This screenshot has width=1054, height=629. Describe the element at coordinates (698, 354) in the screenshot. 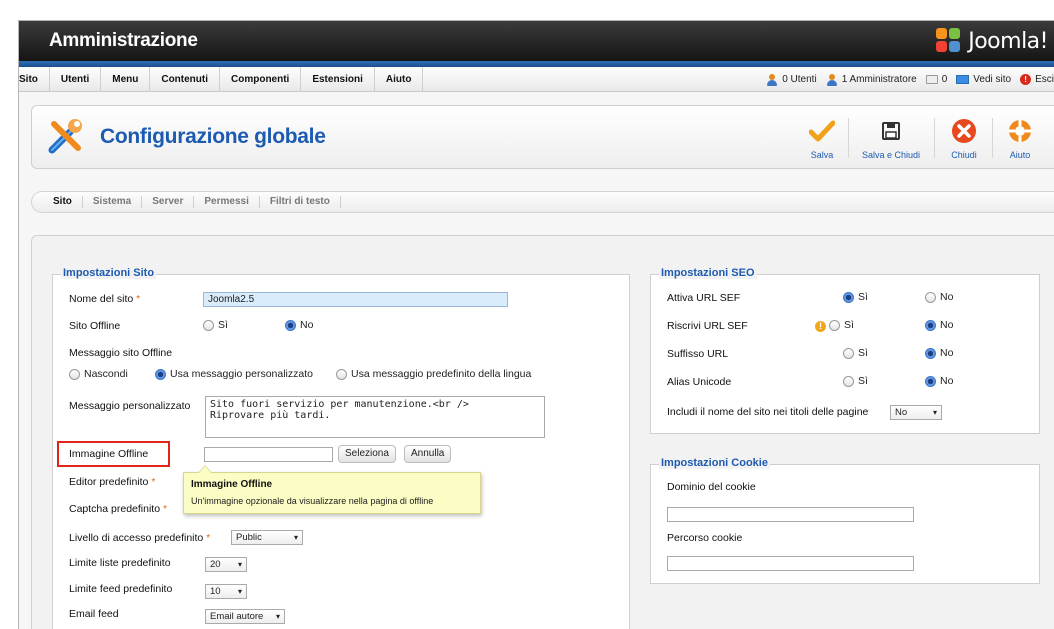

I see `url-suffix-label: Suffisso URL` at that location.